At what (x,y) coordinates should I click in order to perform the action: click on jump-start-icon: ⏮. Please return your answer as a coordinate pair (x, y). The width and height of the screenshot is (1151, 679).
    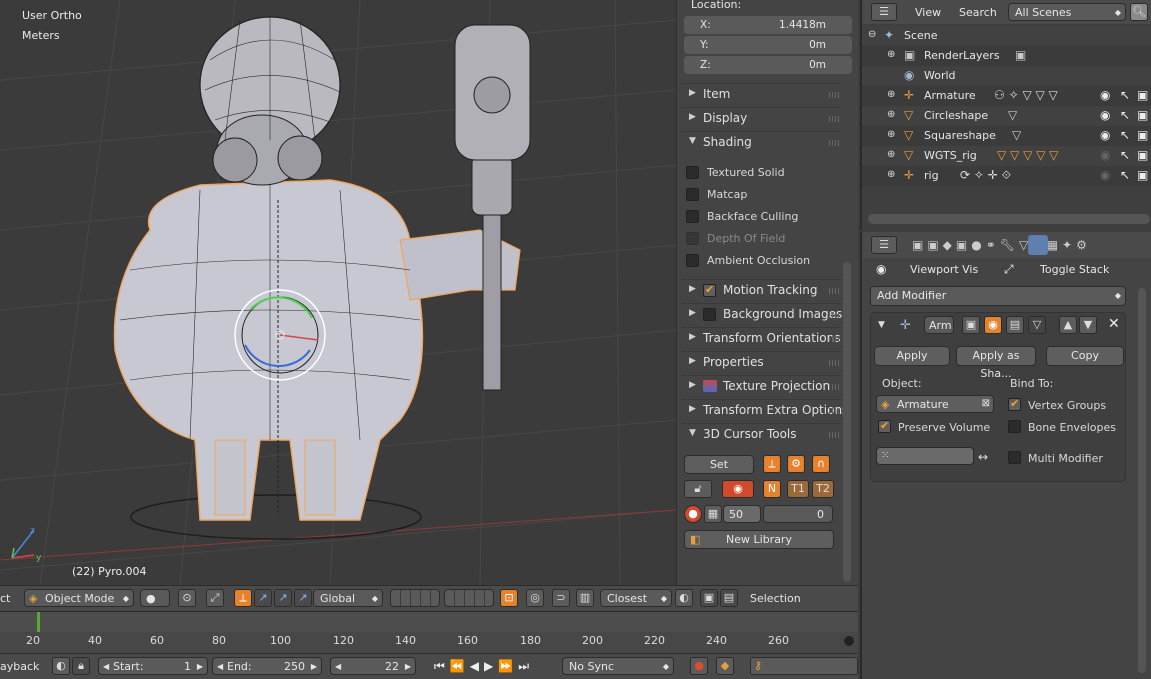
    Looking at the image, I should click on (442, 666).